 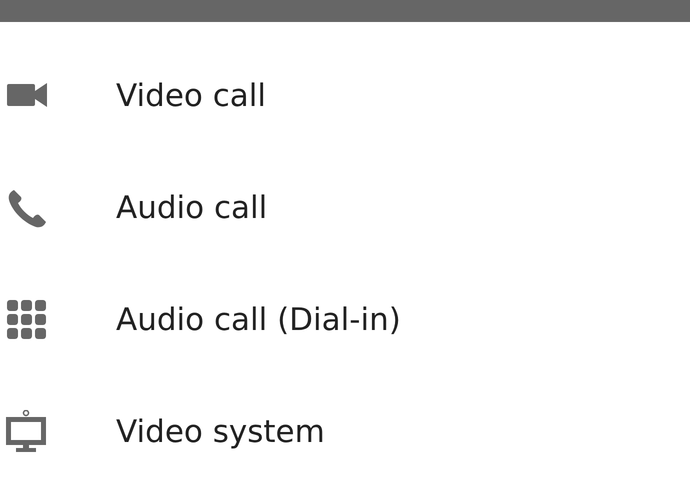 I want to click on option-label: Audio call, so click(x=192, y=208).